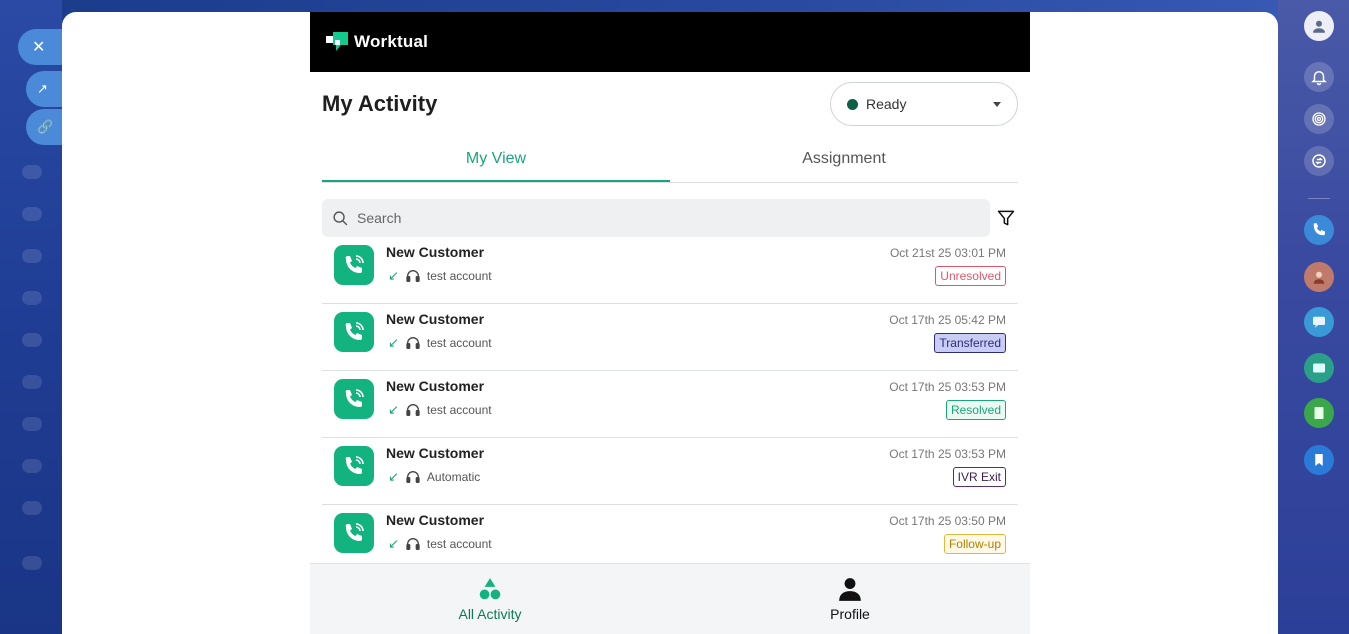 The width and height of the screenshot is (1349, 634). Describe the element at coordinates (490, 589) in the screenshot. I see `all-activity-icon` at that location.